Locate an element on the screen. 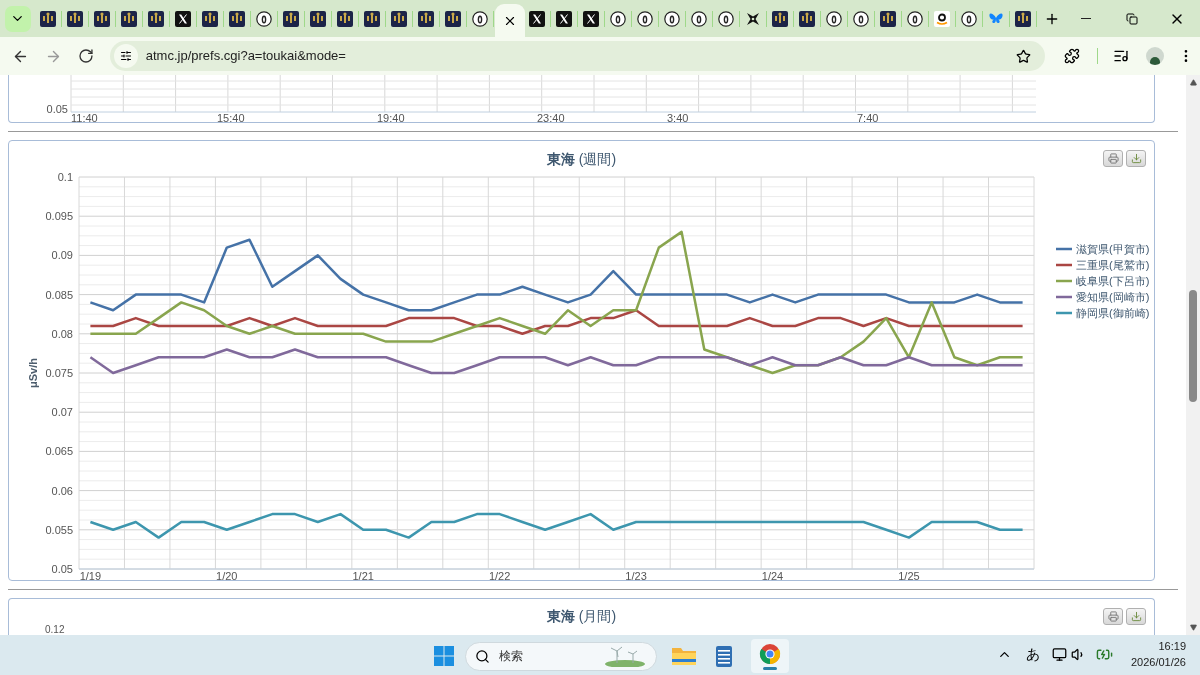  chrome-logo-icon is located at coordinates (770, 653).